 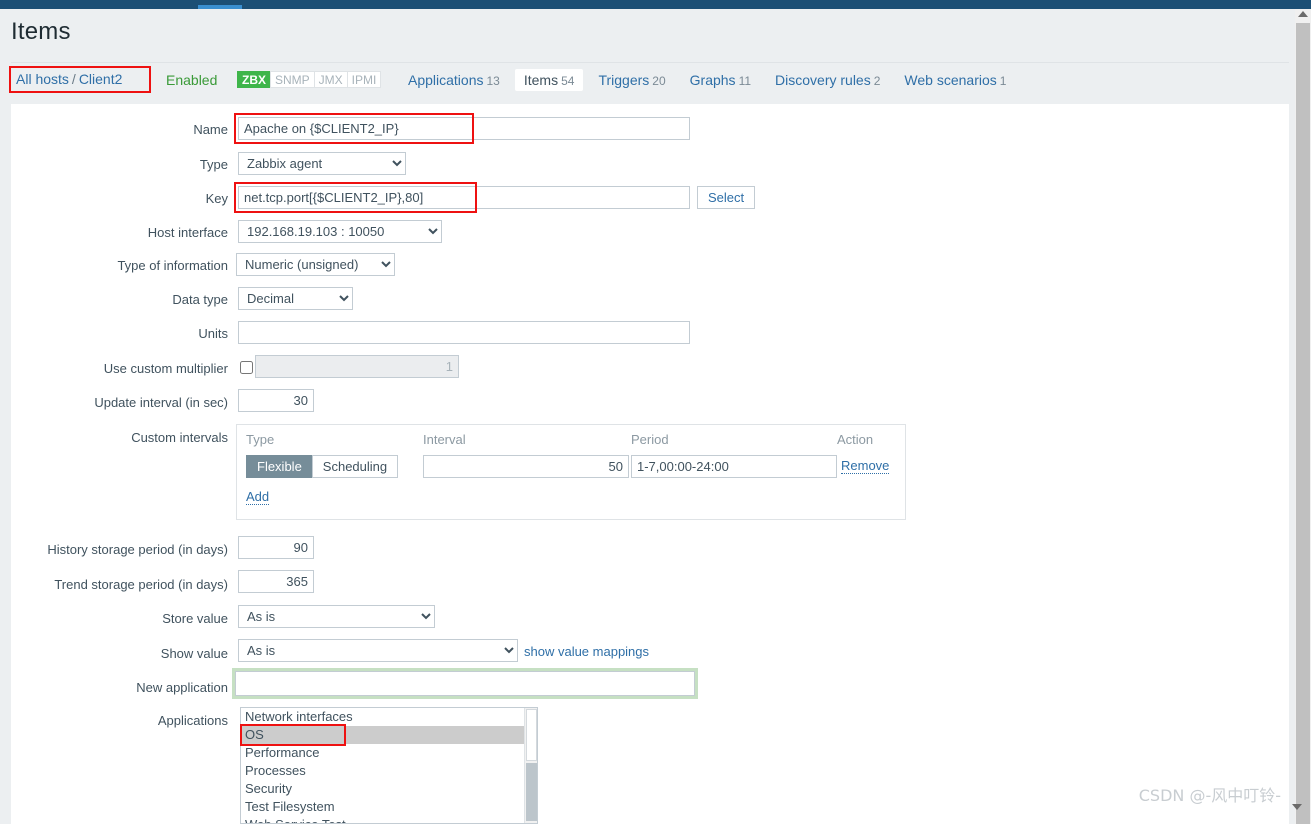 What do you see at coordinates (531, 792) in the screenshot?
I see `applications-scrollbar-thumb` at bounding box center [531, 792].